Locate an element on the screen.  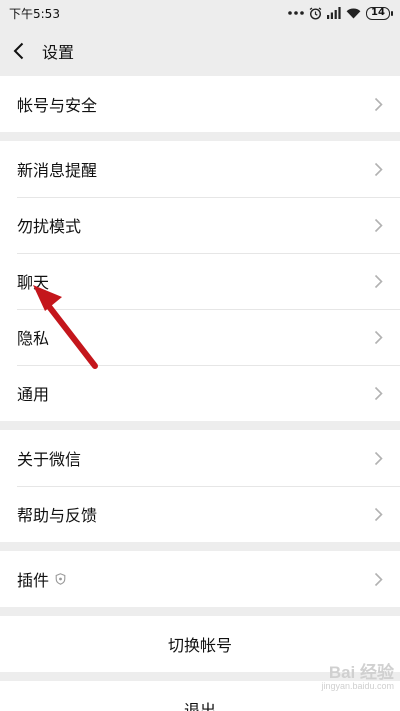
chevron-left-icon is located at coordinates (18, 51).